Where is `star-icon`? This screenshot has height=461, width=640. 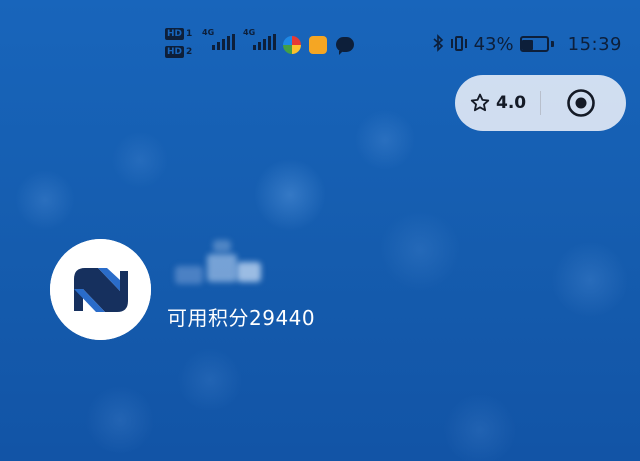
star-icon is located at coordinates (480, 103).